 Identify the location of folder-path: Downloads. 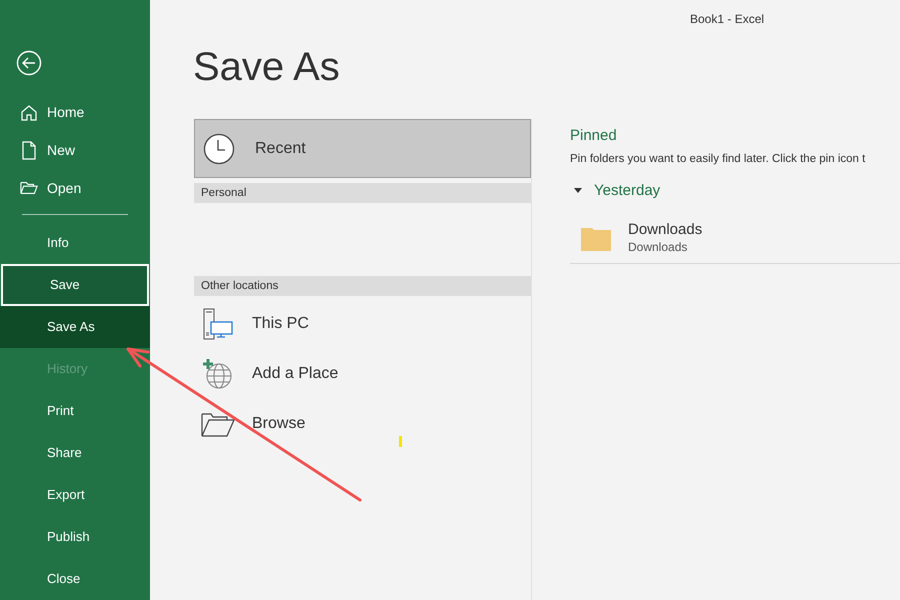
(658, 246).